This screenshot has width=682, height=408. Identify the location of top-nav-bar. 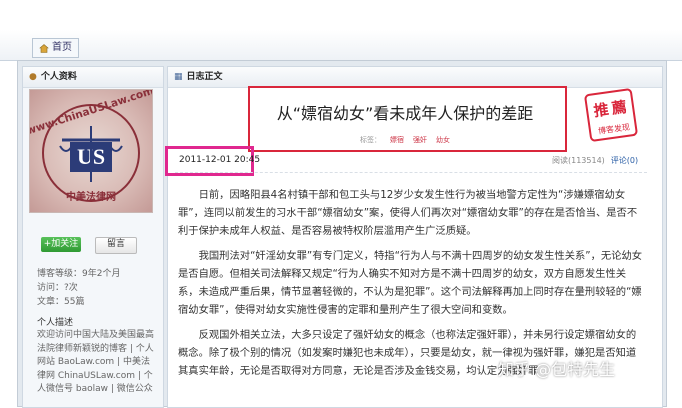
(341, 45).